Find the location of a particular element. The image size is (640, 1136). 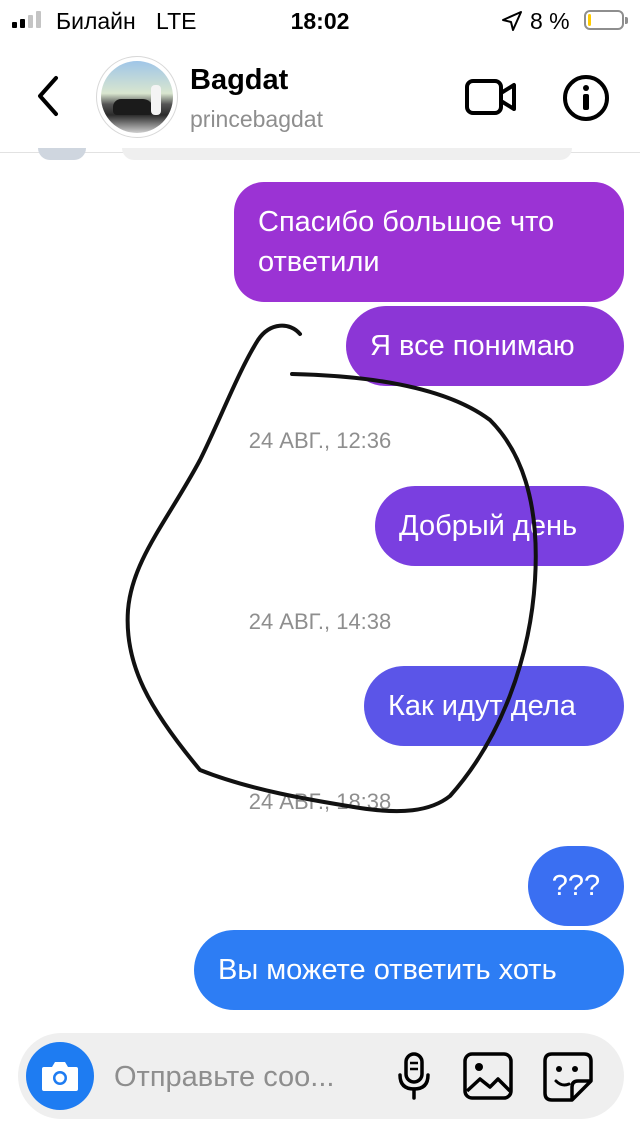

message-text: Вы можете ответить хоть is located at coordinates (387, 970).